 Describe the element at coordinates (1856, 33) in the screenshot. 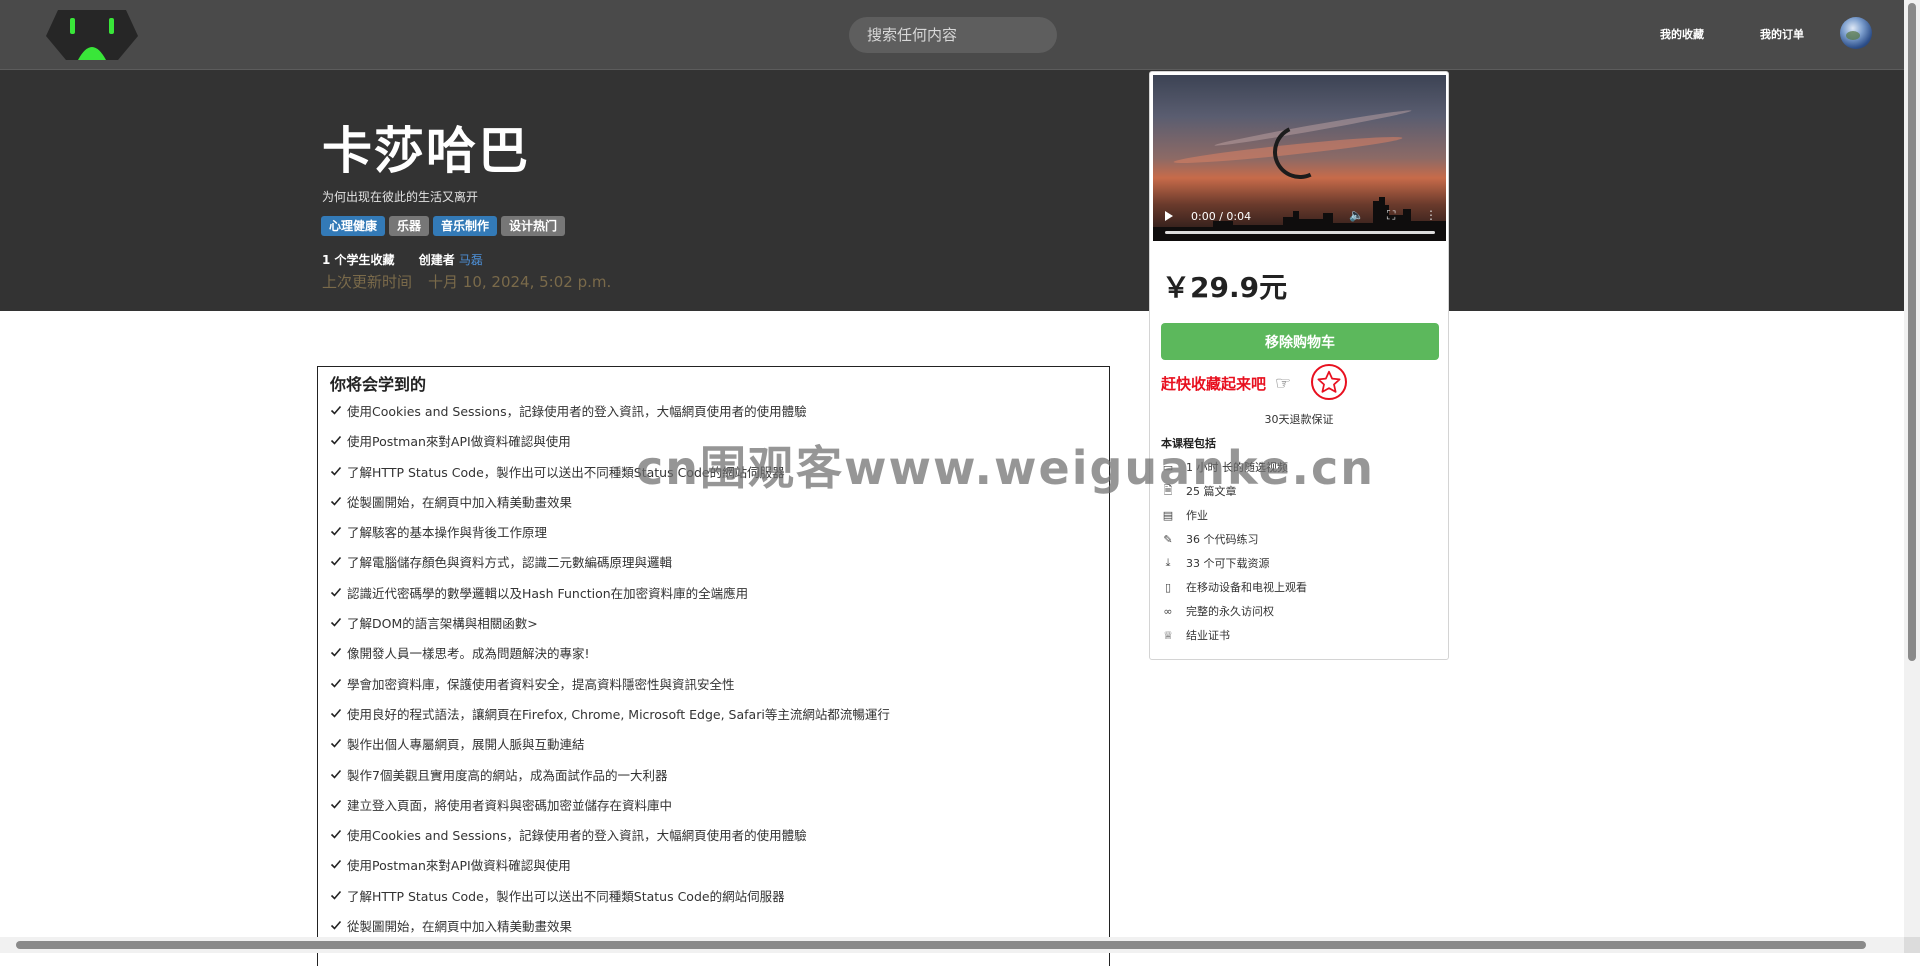

I see `user-avatar` at that location.